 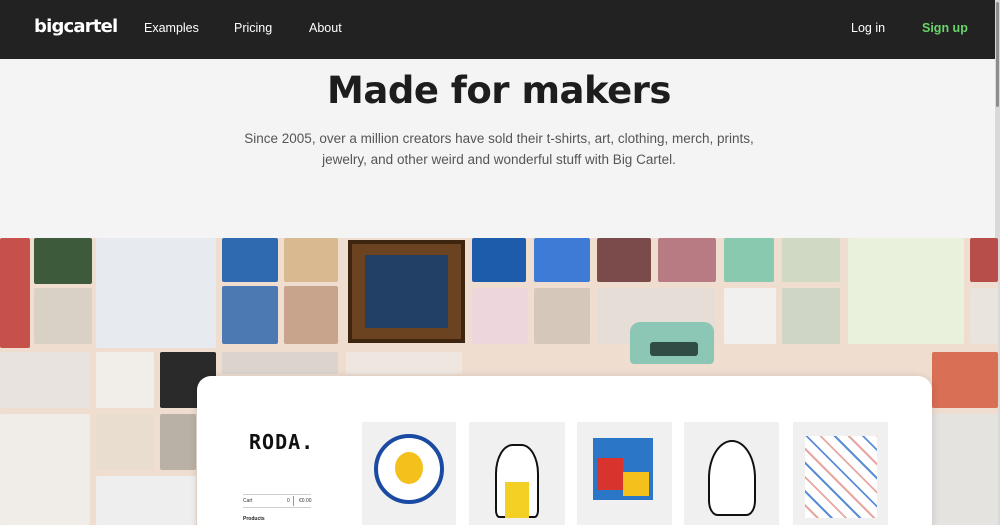 What do you see at coordinates (406, 291) in the screenshot?
I see `framed-art-photo` at bounding box center [406, 291].